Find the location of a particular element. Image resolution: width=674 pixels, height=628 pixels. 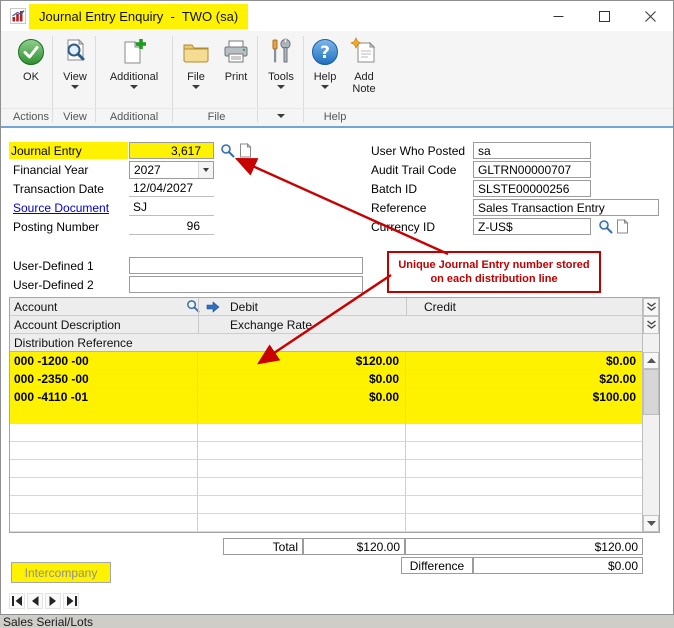

intercompany-button: Intercompany is located at coordinates (61, 572).